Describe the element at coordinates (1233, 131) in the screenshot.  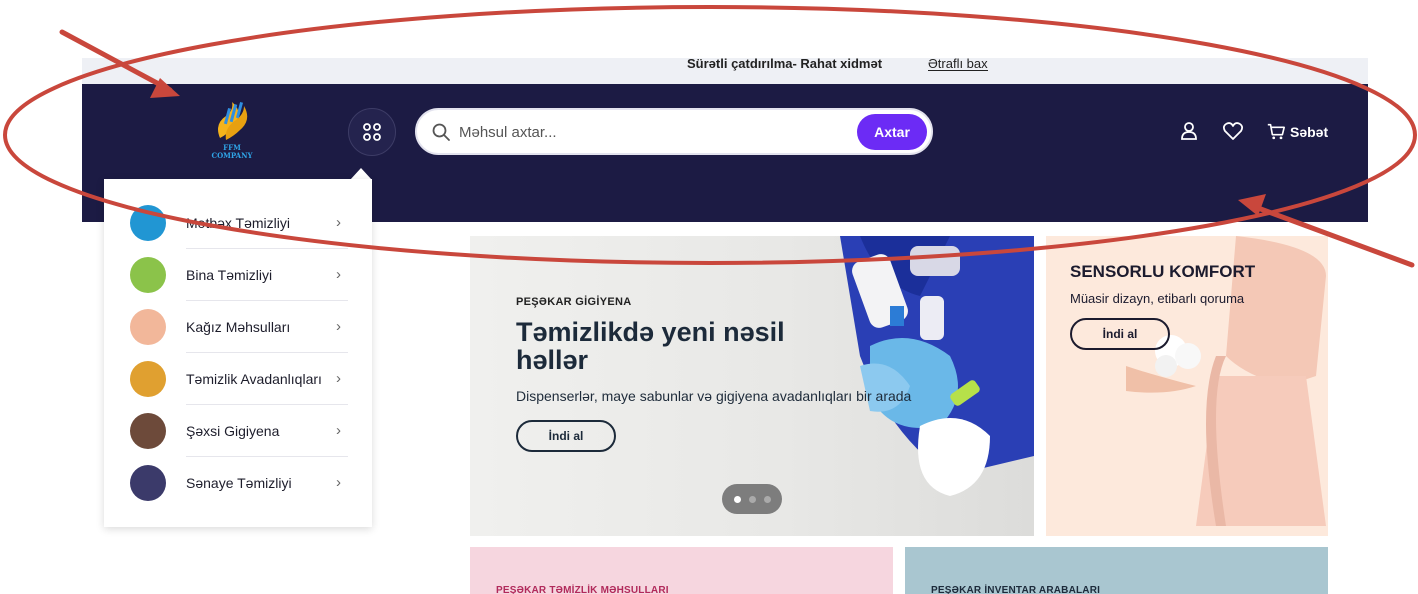
I see `heart-icon` at that location.